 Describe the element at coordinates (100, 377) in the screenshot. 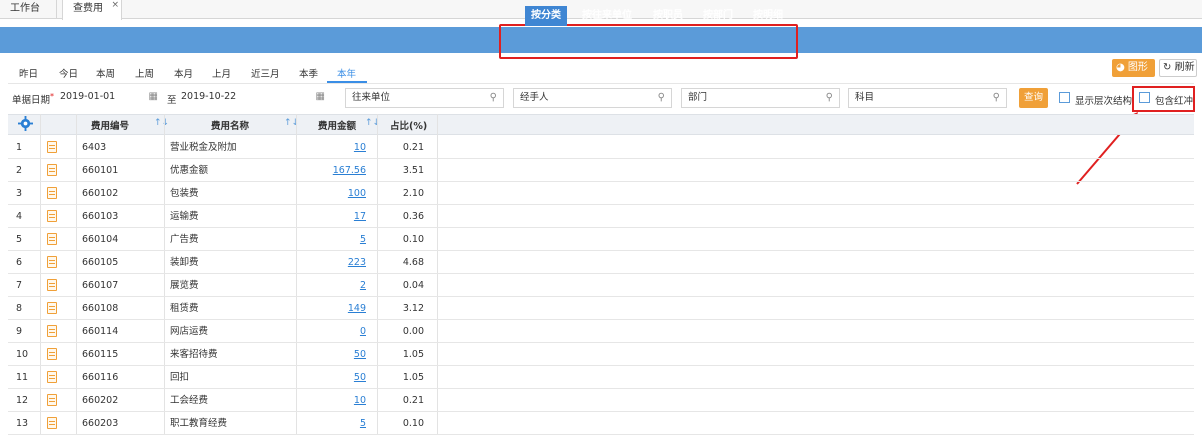

I see `expense-code: 660116` at that location.